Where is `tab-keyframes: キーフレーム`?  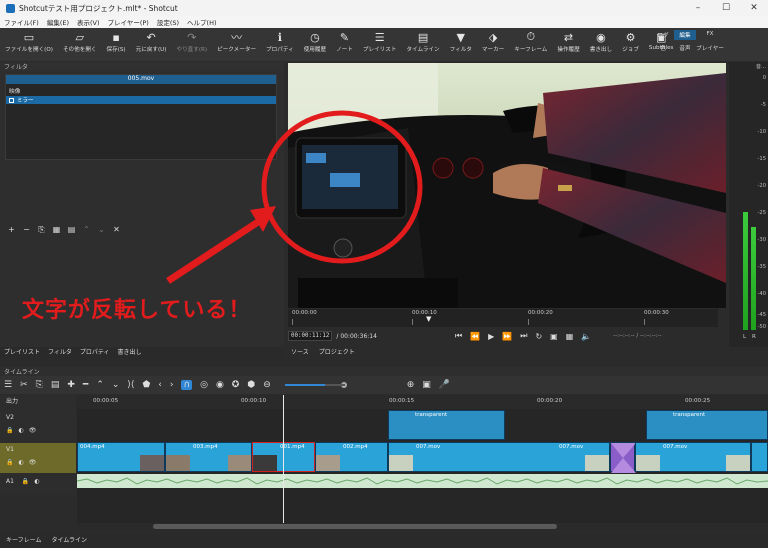 tab-keyframes: キーフレーム is located at coordinates (23, 541).